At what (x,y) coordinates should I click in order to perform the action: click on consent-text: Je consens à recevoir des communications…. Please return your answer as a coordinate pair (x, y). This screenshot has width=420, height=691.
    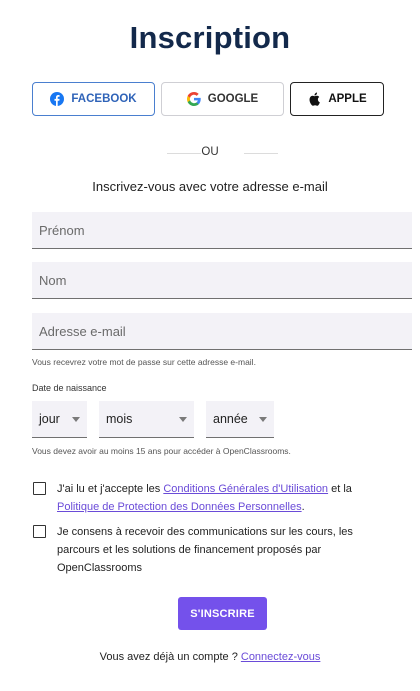
    Looking at the image, I should click on (205, 550).